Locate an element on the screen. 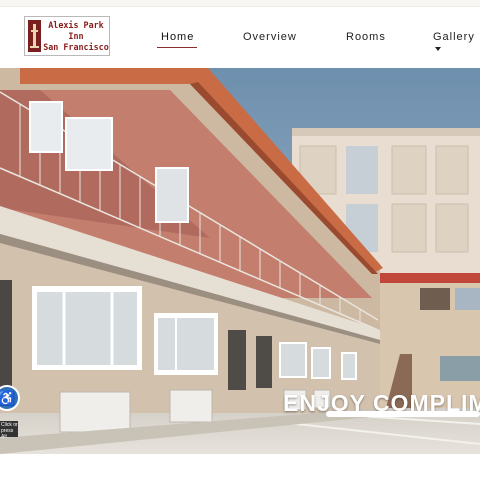 This screenshot has height=480, width=480. top-strip is located at coordinates (240, 3).